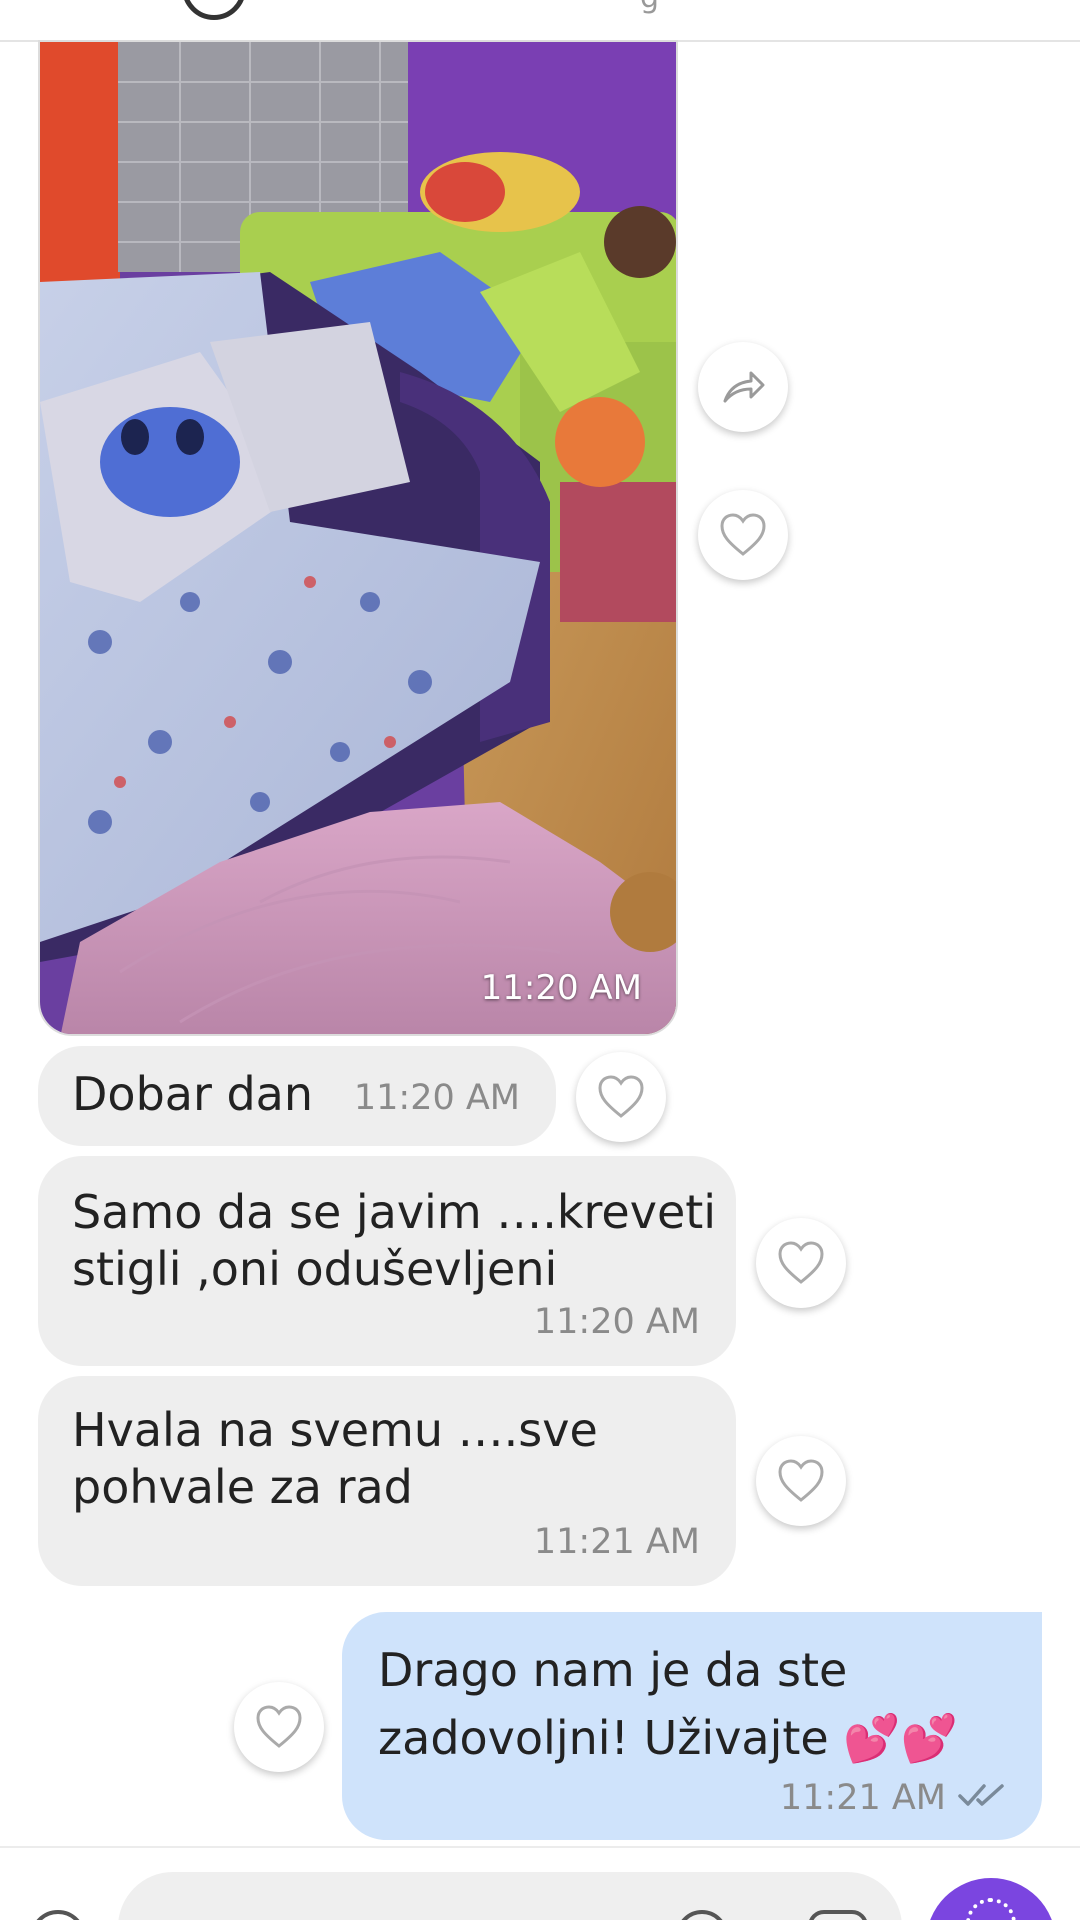 This screenshot has width=1080, height=1920. I want to click on record-button, so click(991, 1899).